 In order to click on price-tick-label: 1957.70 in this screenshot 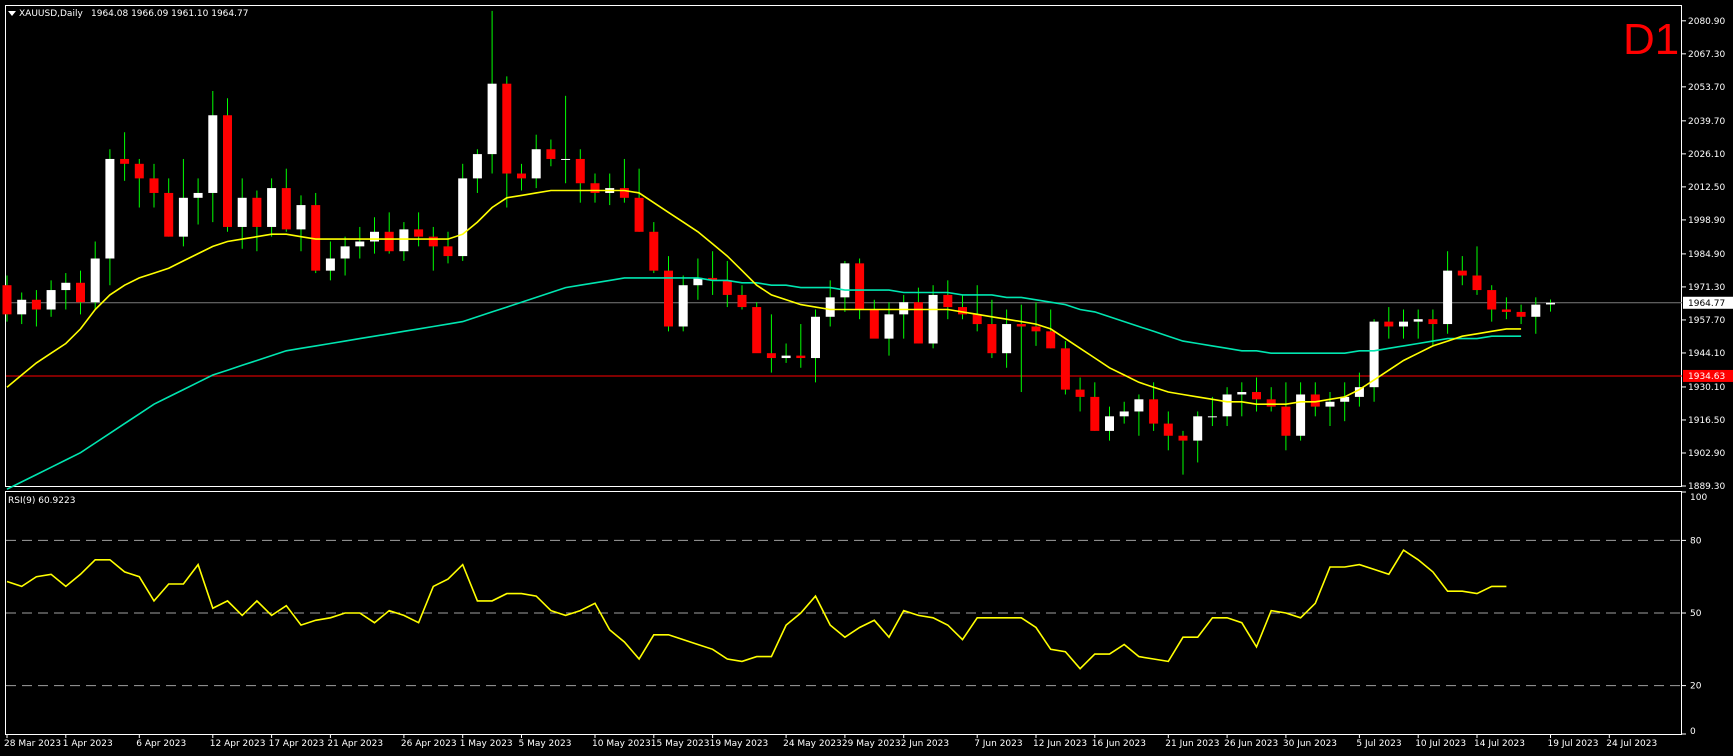, I will do `click(1706, 321)`.